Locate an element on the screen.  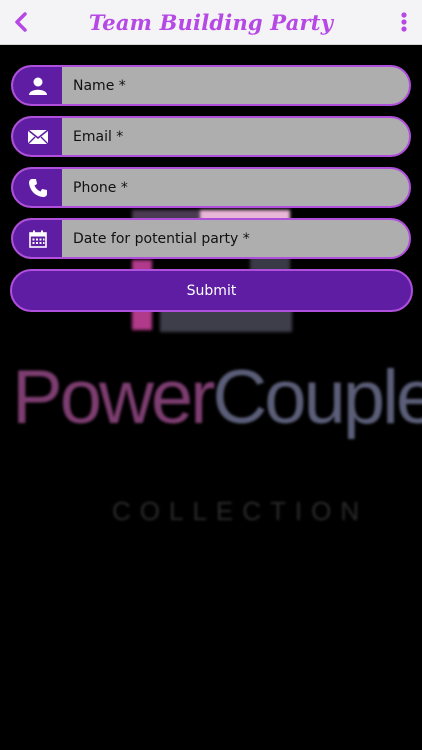
email-input is located at coordinates (235, 136).